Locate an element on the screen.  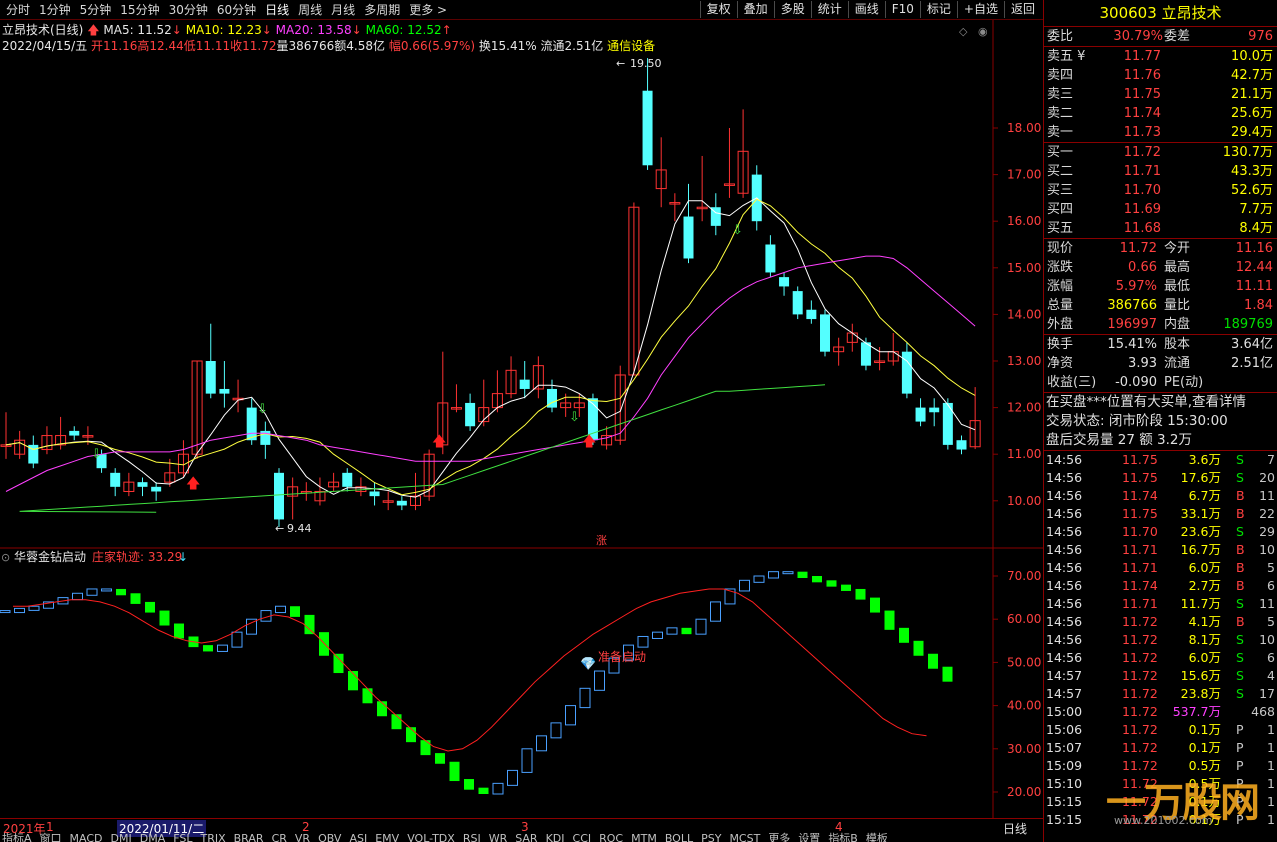
quote-value: 196997 is located at coordinates (1132, 324).